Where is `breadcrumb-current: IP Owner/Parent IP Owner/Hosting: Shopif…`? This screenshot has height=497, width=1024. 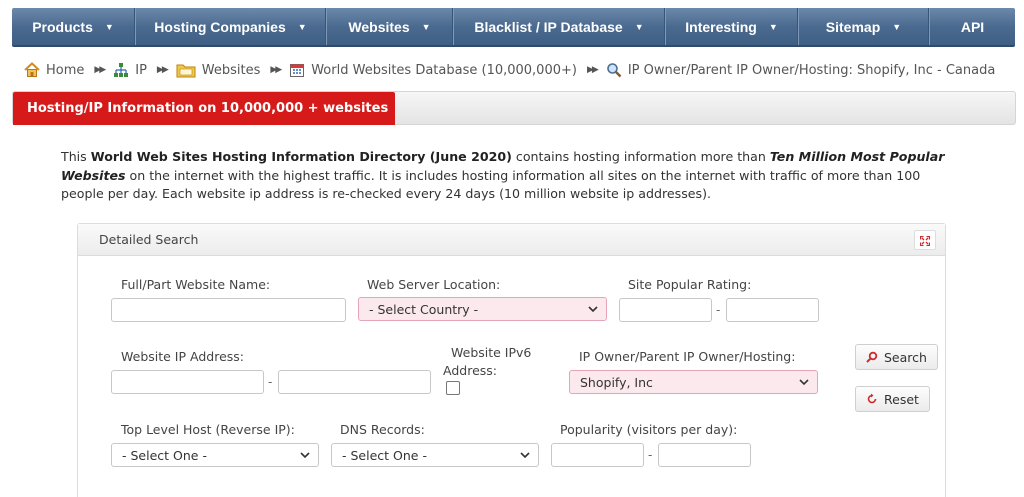
breadcrumb-current: IP Owner/Parent IP Owner/Hosting: Shopif… is located at coordinates (801, 70).